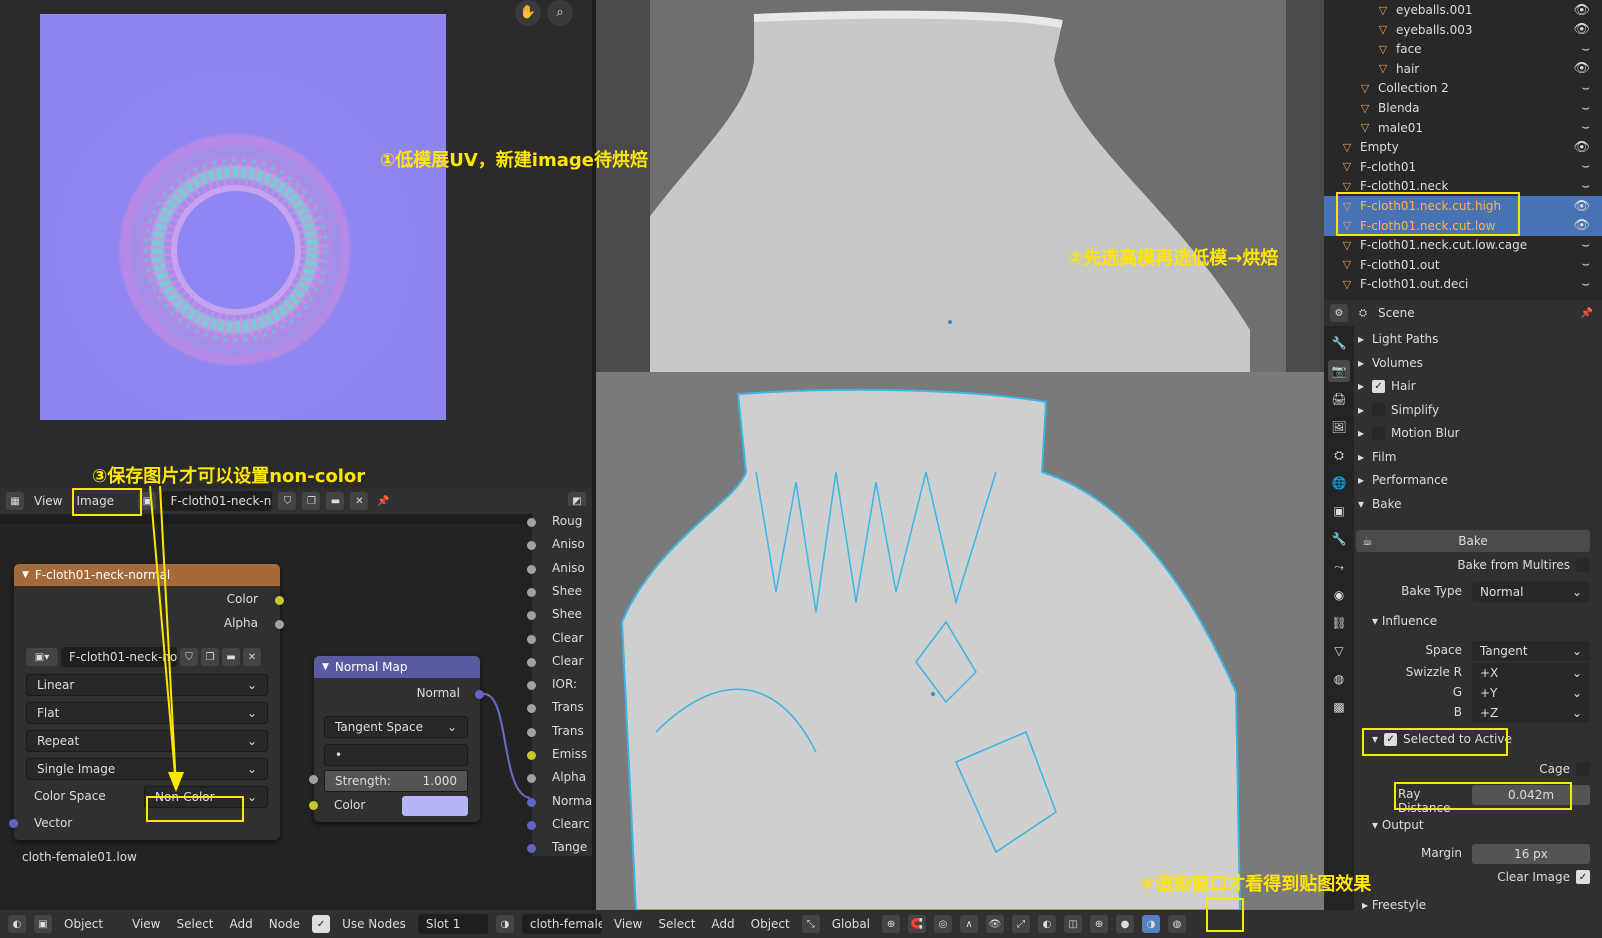 Image resolution: width=1602 pixels, height=938 pixels. I want to click on output-tab-icon: 🖨, so click(1339, 399).